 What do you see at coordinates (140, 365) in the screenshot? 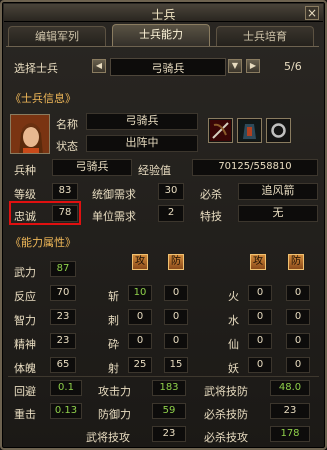
I see `attr-shoot-attack: 25` at bounding box center [140, 365].